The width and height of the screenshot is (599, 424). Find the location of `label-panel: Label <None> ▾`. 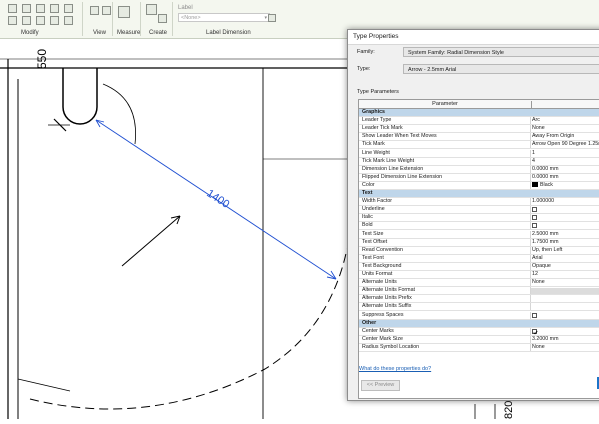

label-panel: Label <None> ▾ is located at coordinates (225, 13).